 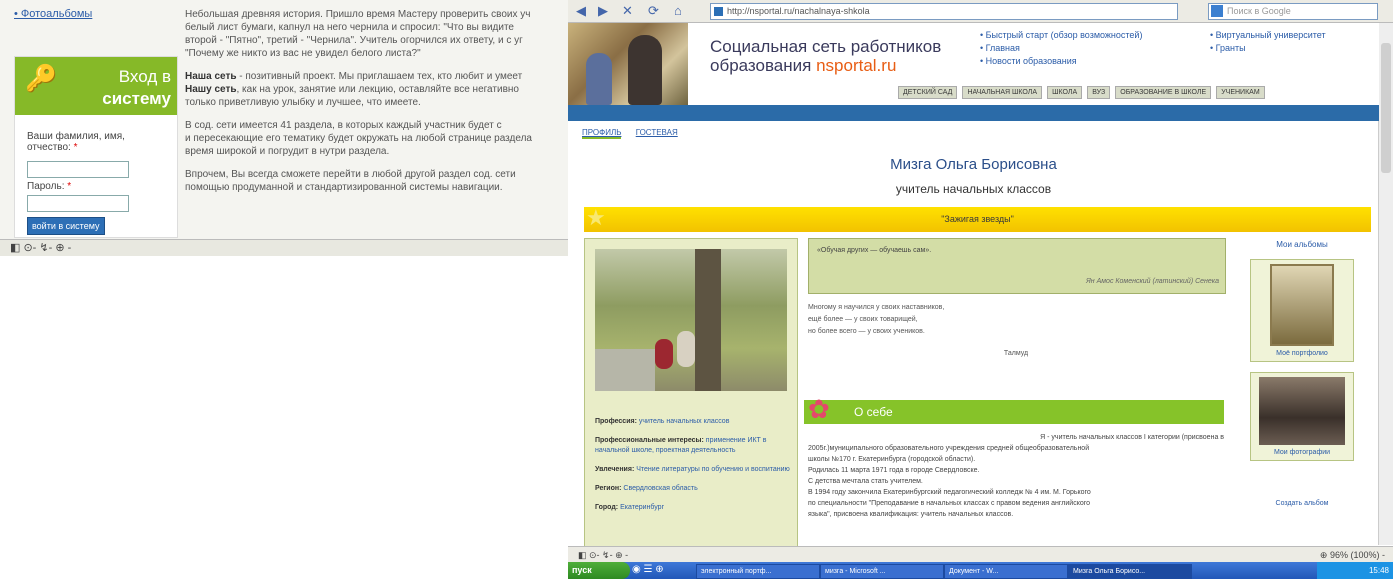 I want to click on tab-education-in-school: ОБРАЗОВАНИЕ В ШКОЛЕ, so click(x=1163, y=92).